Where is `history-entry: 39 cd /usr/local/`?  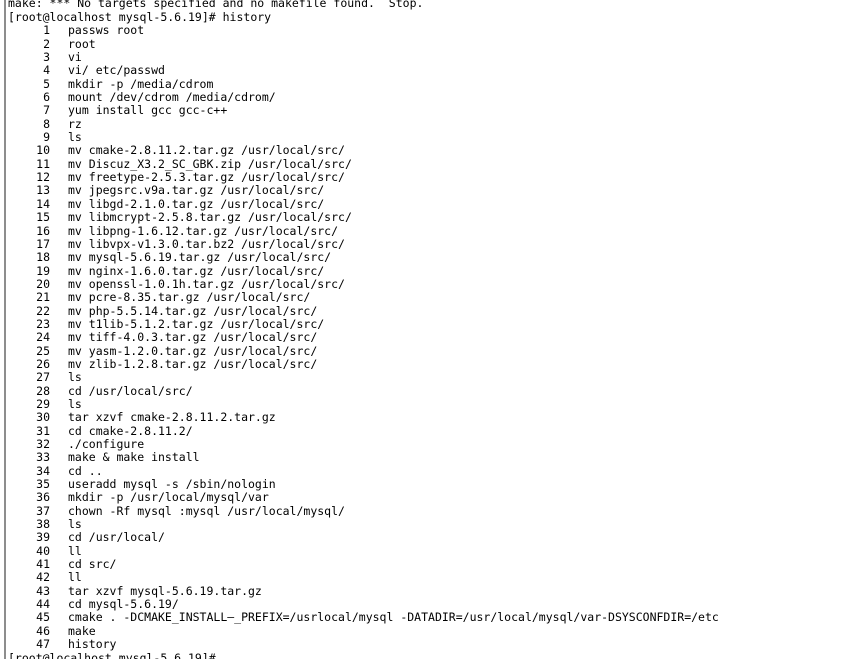 history-entry: 39 cd /usr/local/ is located at coordinates (429, 537).